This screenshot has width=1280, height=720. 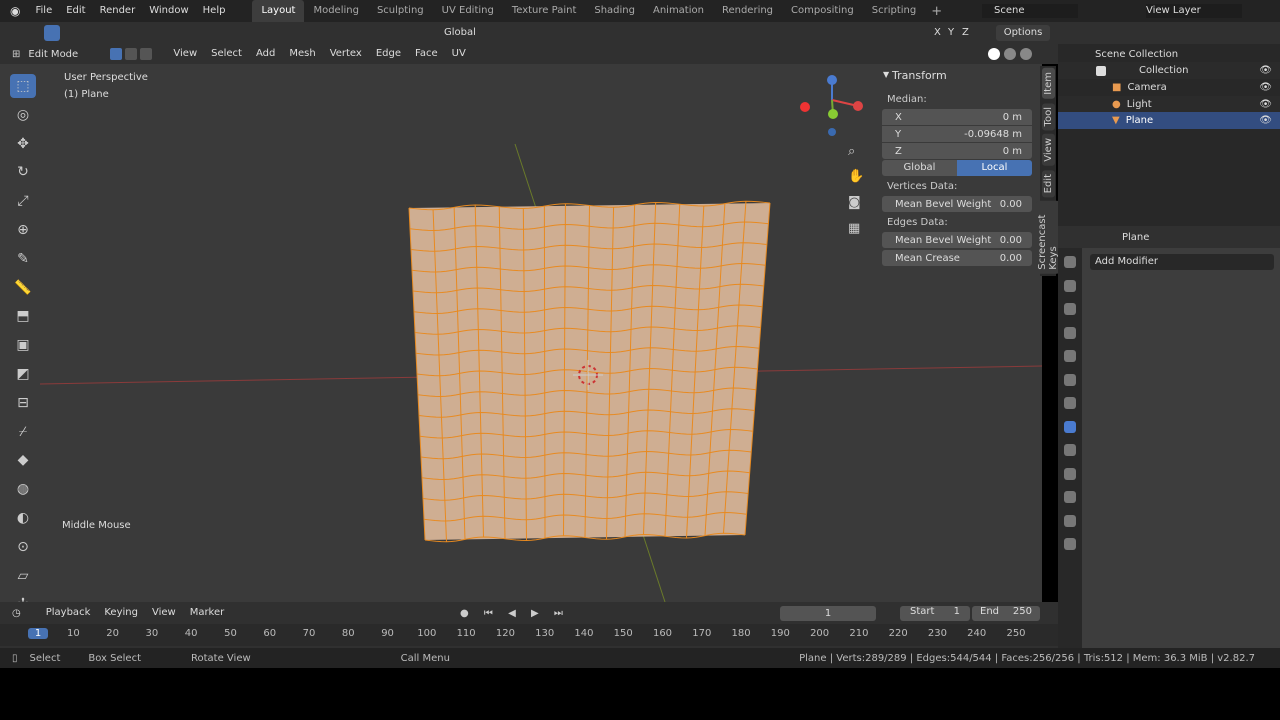 What do you see at coordinates (63, 54) in the screenshot?
I see `mode-dropdown: Edit Mode` at bounding box center [63, 54].